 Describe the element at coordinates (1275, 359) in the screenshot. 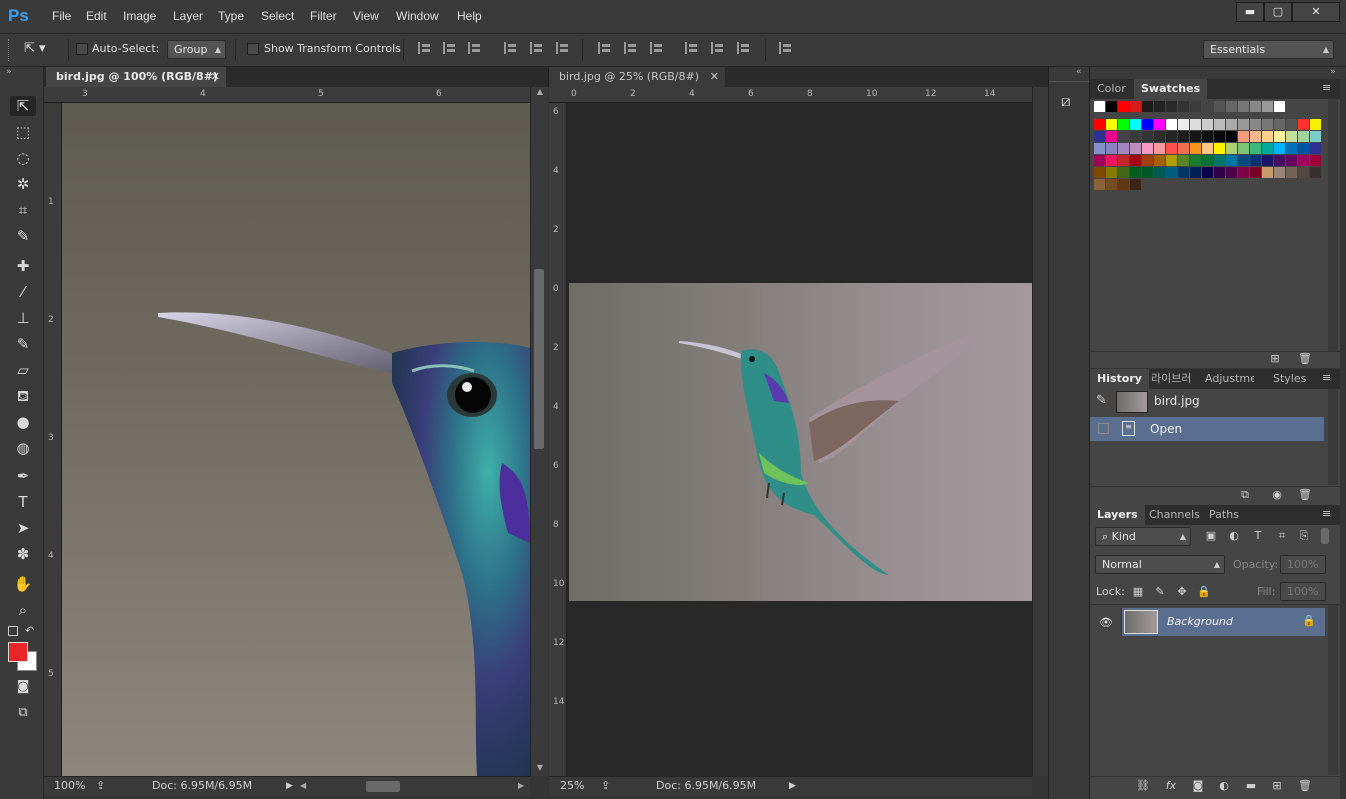

I see `new-swatch-icon: ⊞` at that location.